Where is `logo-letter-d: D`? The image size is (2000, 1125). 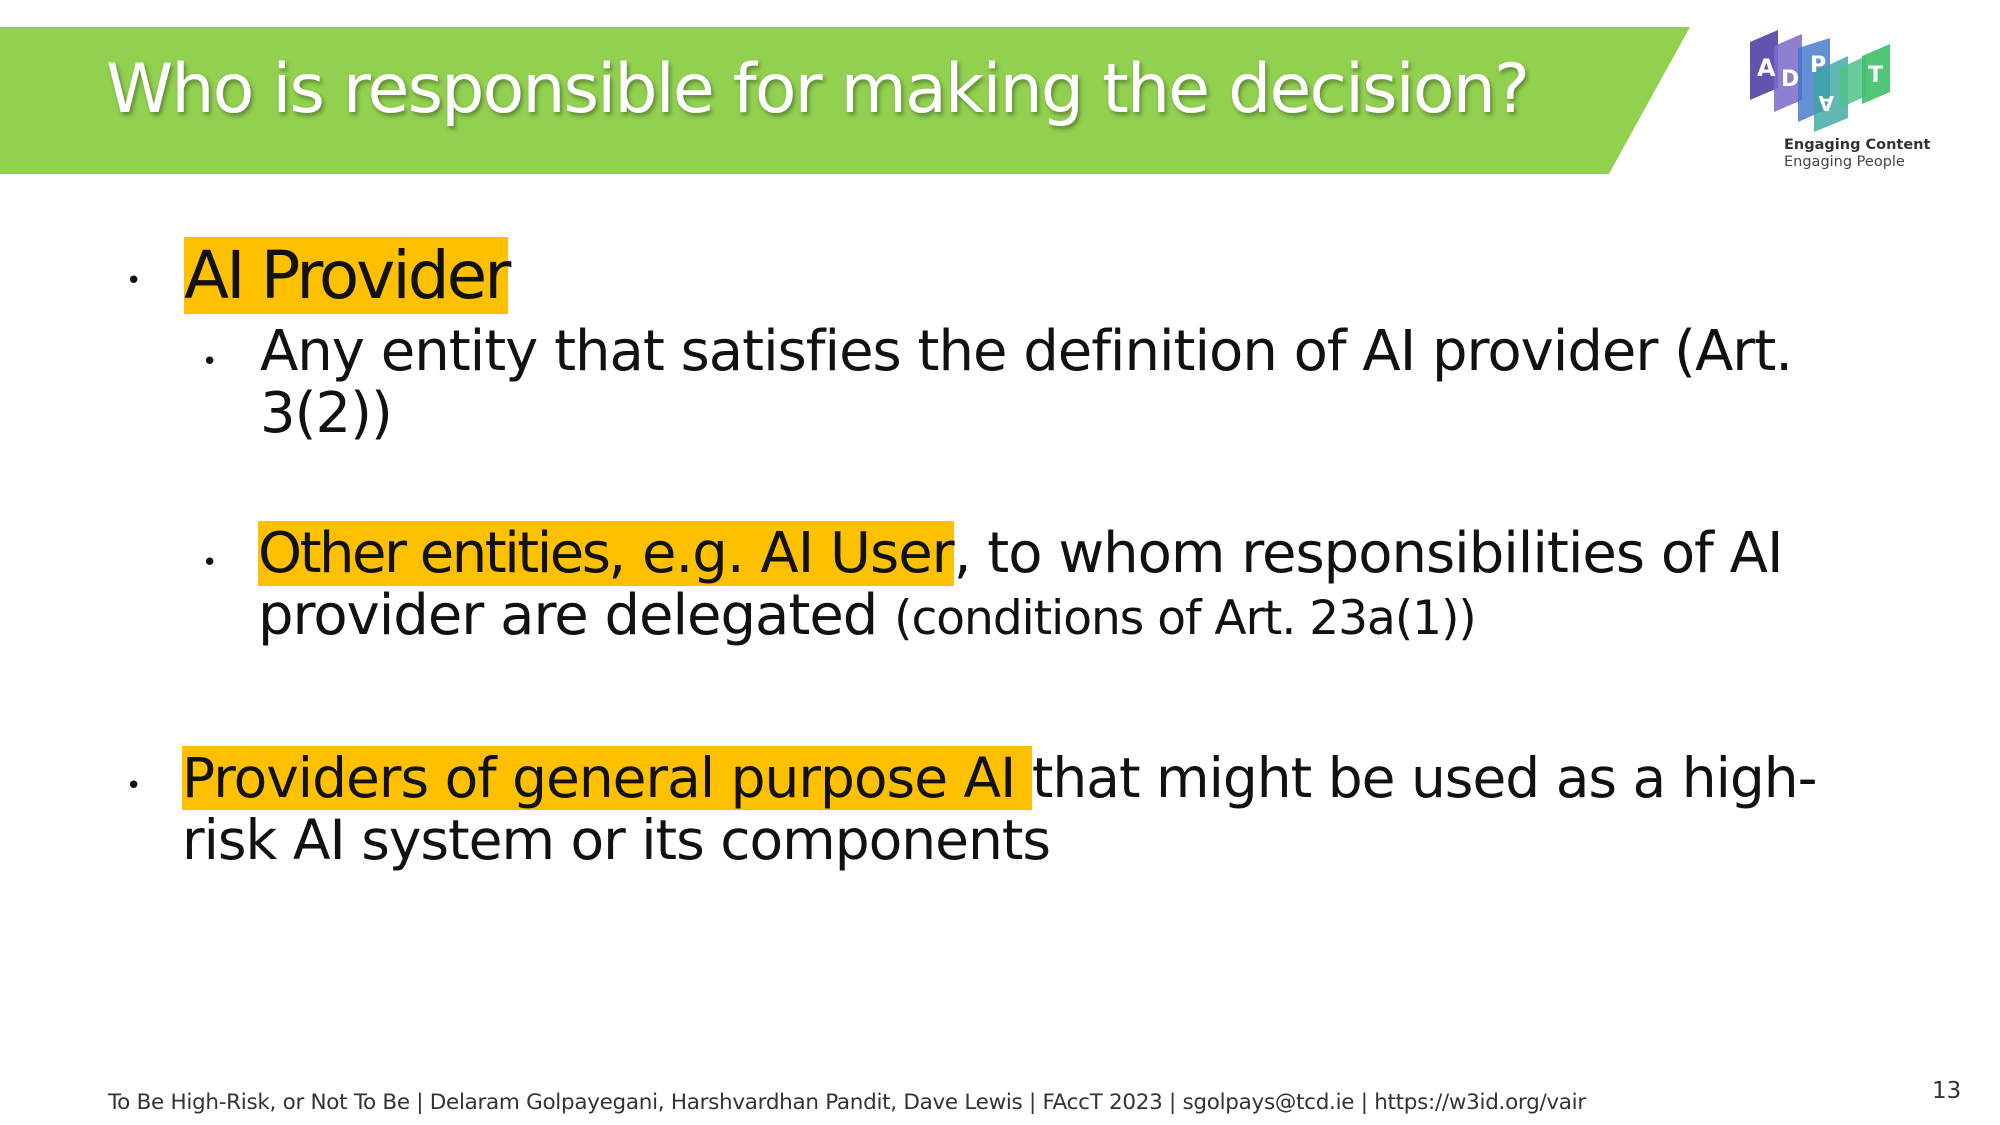 logo-letter-d: D is located at coordinates (1790, 79).